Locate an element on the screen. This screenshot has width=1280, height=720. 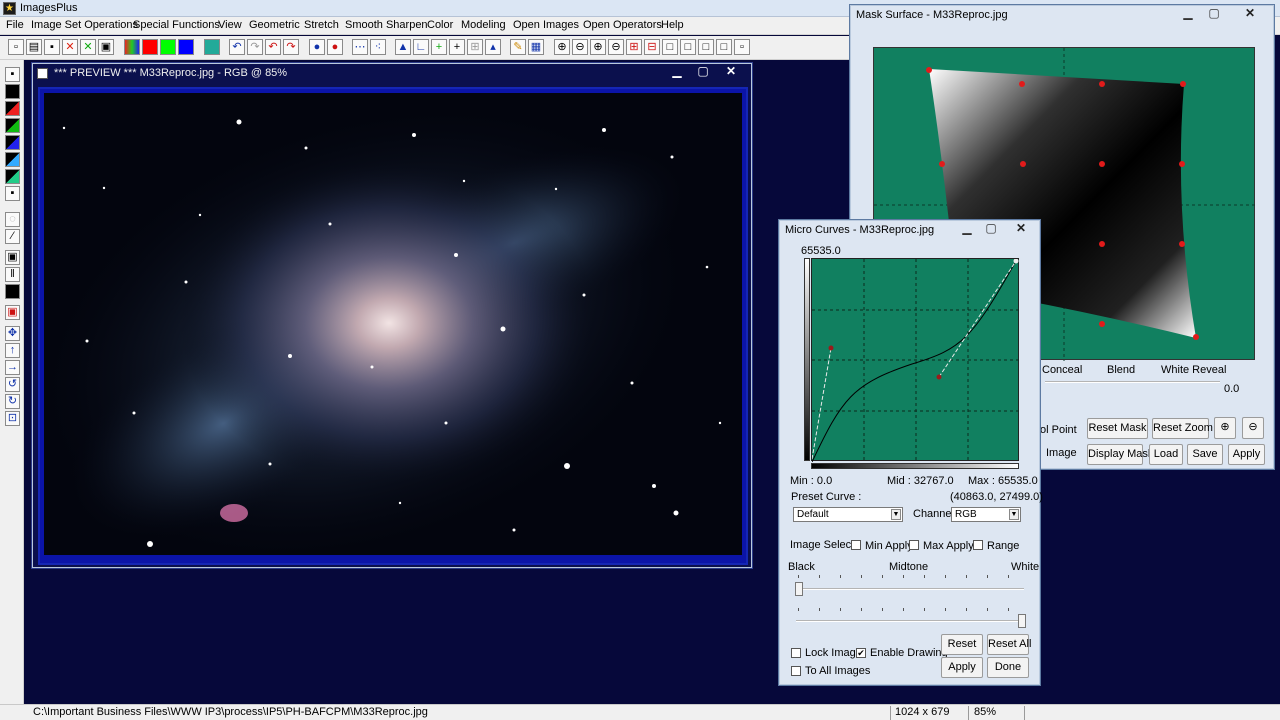
remove-frame-icon: ⊟ is located at coordinates (652, 47).